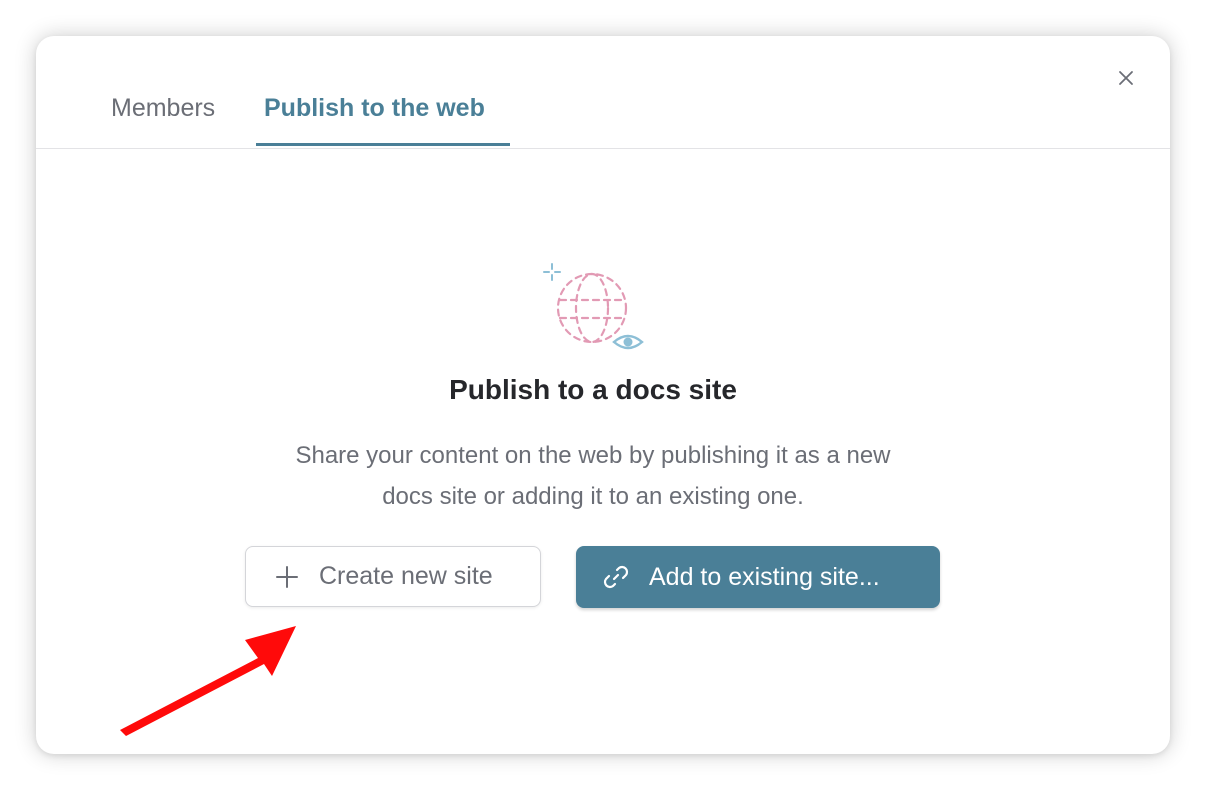 Image resolution: width=1206 pixels, height=790 pixels. What do you see at coordinates (603, 92) in the screenshot?
I see `tab-bar: Members Publish to the web` at bounding box center [603, 92].